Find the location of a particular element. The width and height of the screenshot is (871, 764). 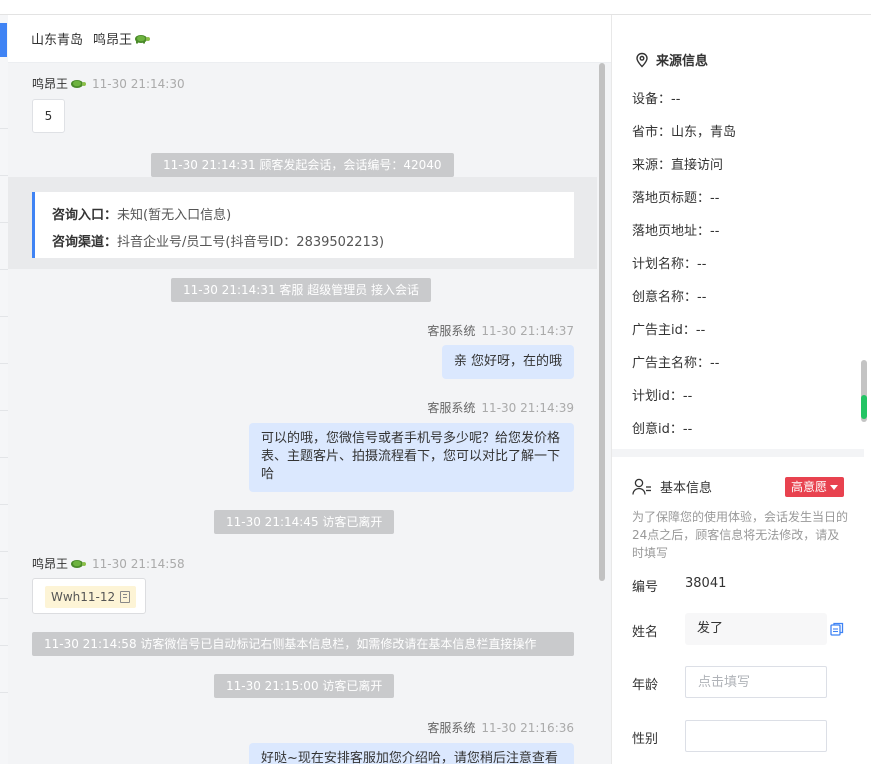

message-sender-line: 客服系统 11-30 21:14:37 is located at coordinates (500, 330).